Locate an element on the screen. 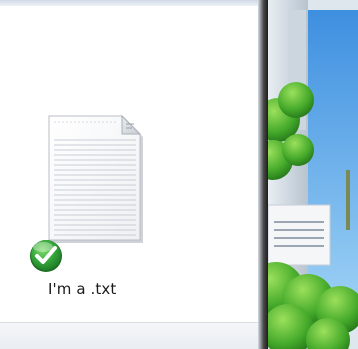 The image size is (358, 349). window-edge-shadow is located at coordinates (263, 174).